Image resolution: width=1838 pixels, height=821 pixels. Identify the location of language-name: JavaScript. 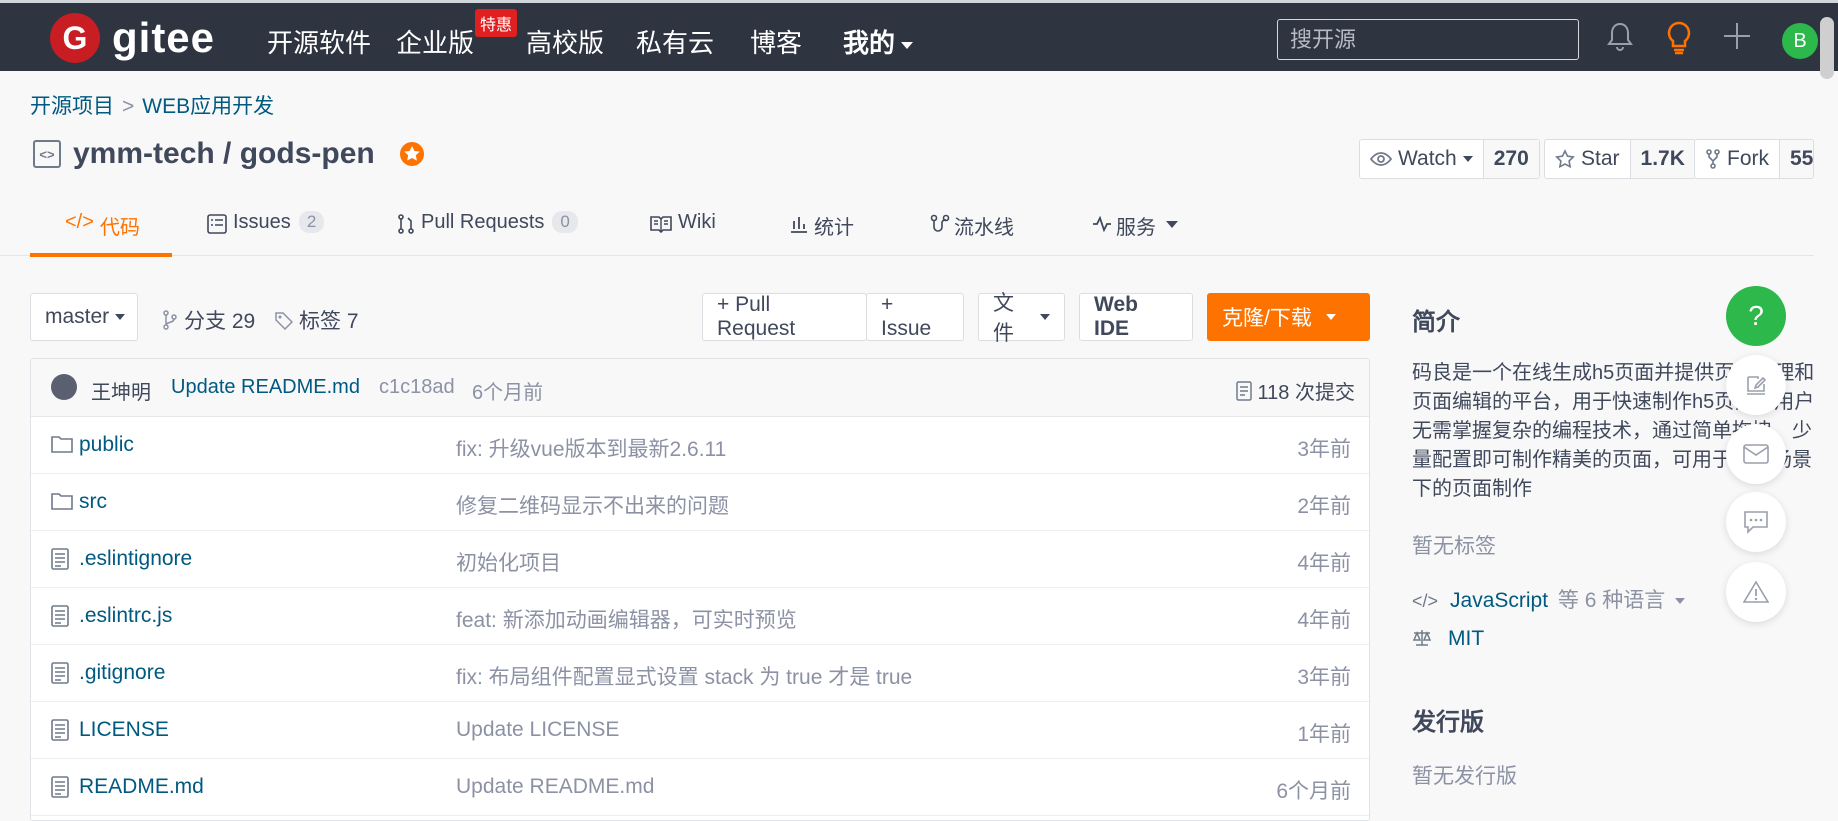
(1499, 600).